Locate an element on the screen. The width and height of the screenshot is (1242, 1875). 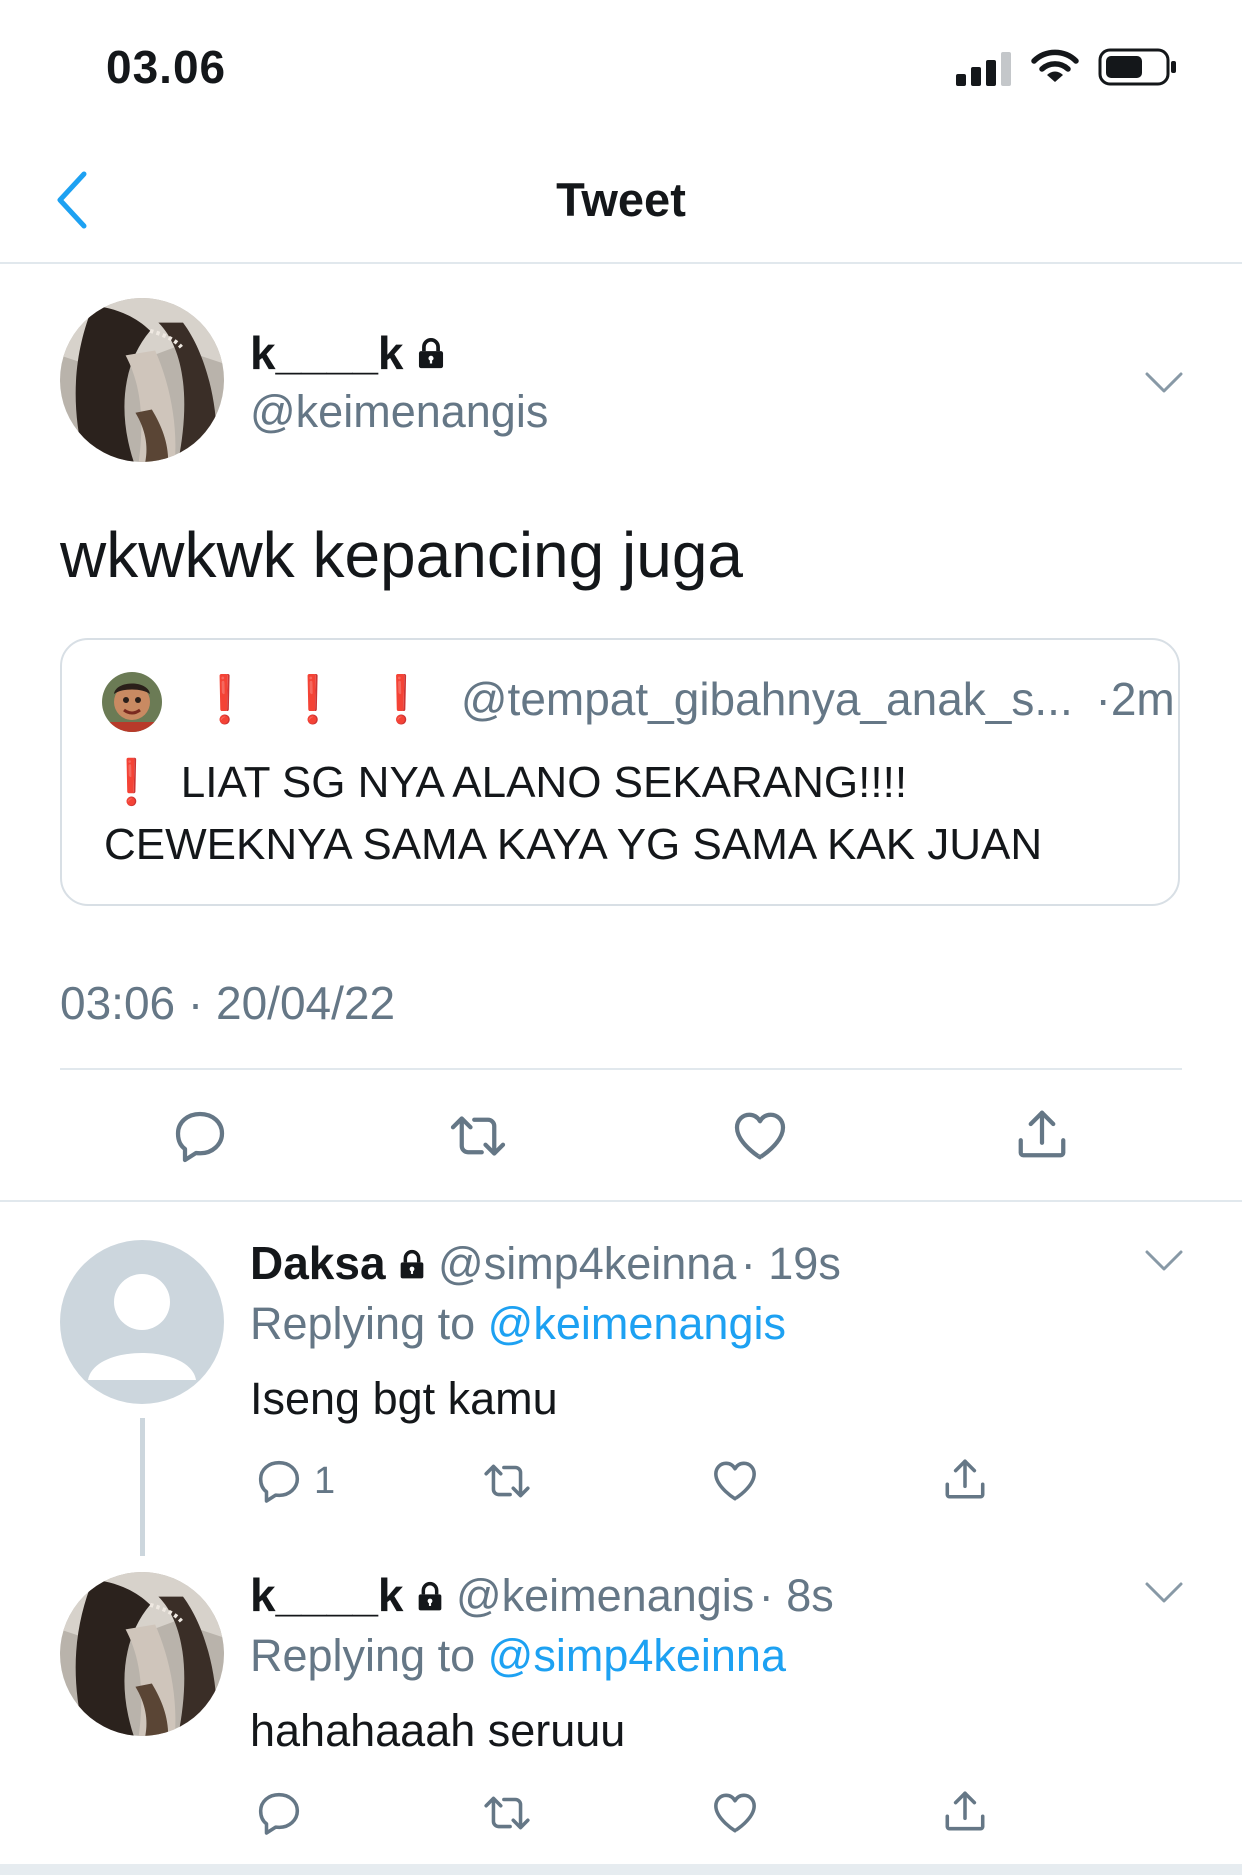
reply-2-header: k____k @keimenangis · 8s is located at coordinates (542, 1595).